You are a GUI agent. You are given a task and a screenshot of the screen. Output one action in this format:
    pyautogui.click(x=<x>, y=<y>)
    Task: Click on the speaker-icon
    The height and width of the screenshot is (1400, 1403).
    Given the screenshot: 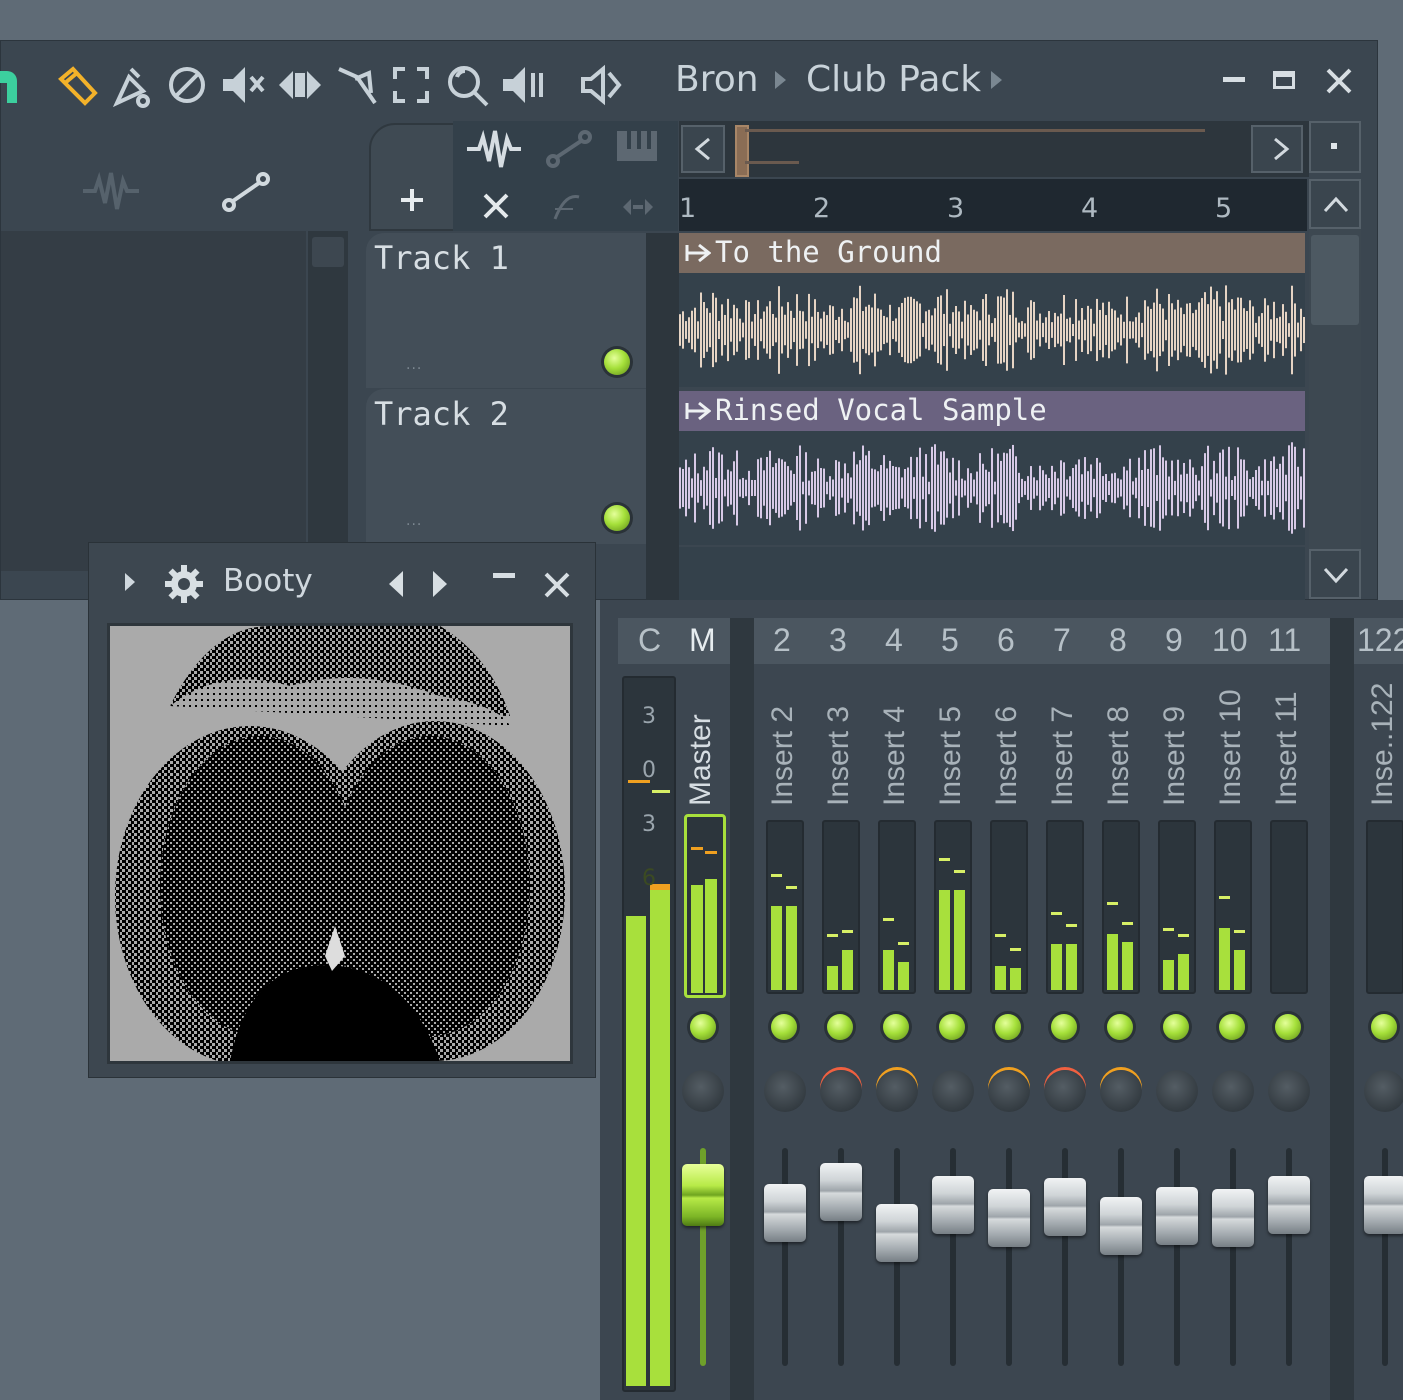 What is the action you would take?
    pyautogui.click(x=601, y=86)
    